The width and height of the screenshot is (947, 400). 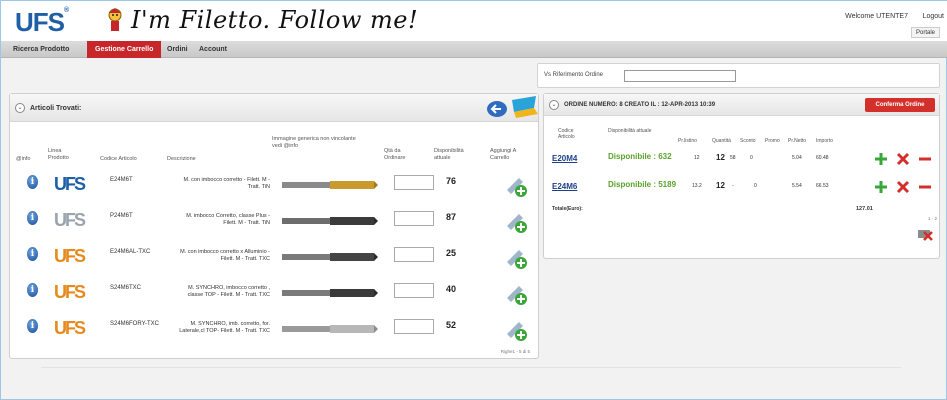 What do you see at coordinates (640, 156) in the screenshot?
I see `order-stock: Disponibile : 632` at bounding box center [640, 156].